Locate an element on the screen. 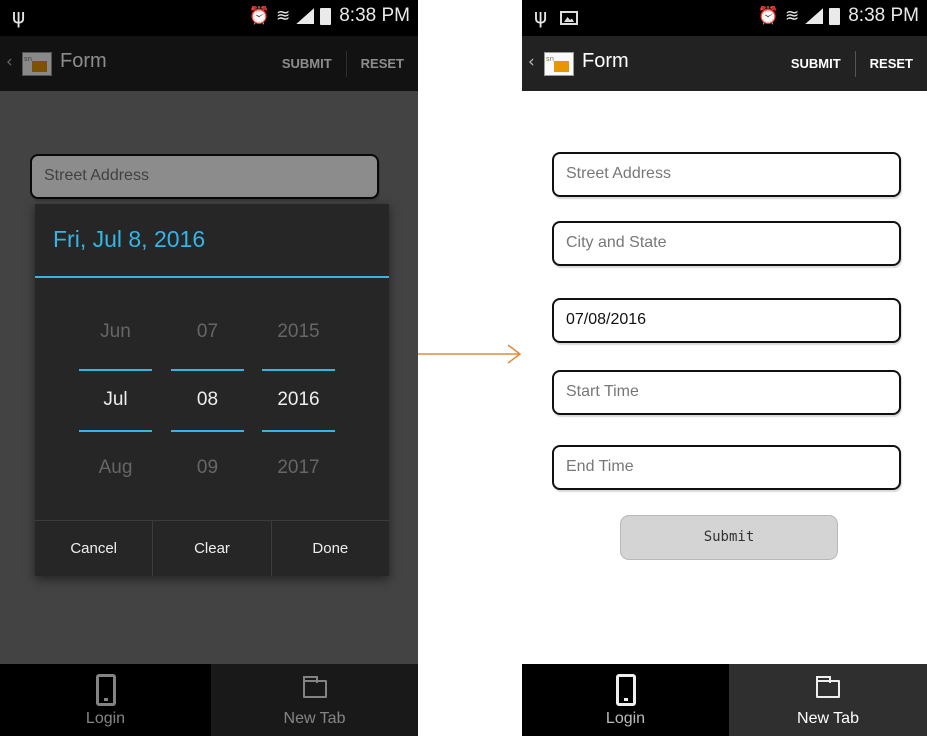 The height and width of the screenshot is (736, 927). phone-icon is located at coordinates (625, 690).